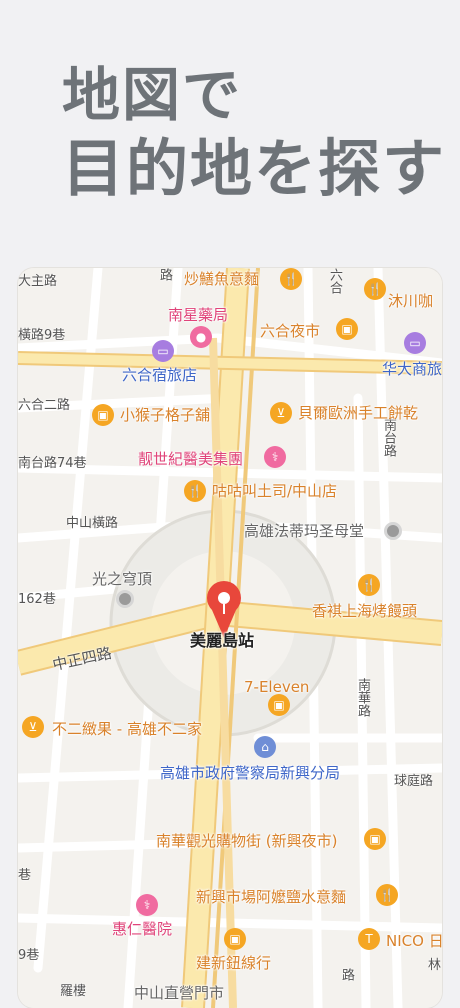  Describe the element at coordinates (201, 337) in the screenshot. I see `pill-icon: ●` at that location.